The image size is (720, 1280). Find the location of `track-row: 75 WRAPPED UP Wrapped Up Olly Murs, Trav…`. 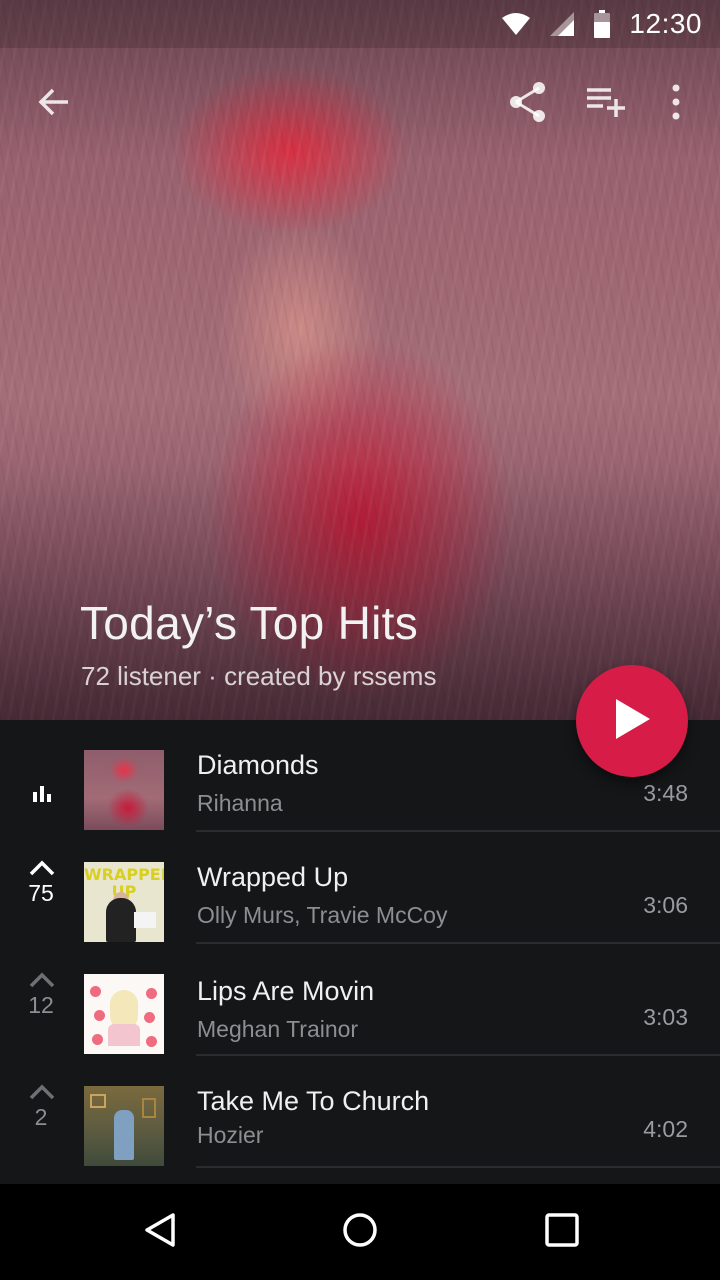

track-row: 75 WRAPPED UP Wrapped Up Olly Murs, Trav… is located at coordinates (360, 888).